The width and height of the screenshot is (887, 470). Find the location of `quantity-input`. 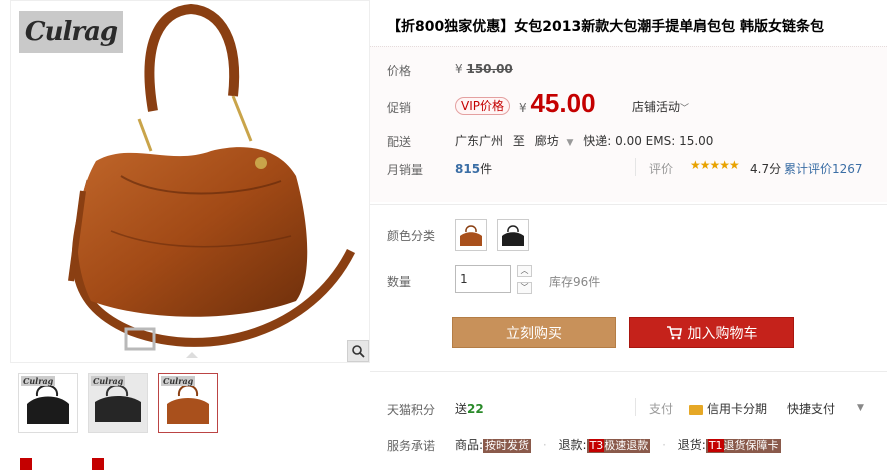

quantity-input is located at coordinates (483, 279).